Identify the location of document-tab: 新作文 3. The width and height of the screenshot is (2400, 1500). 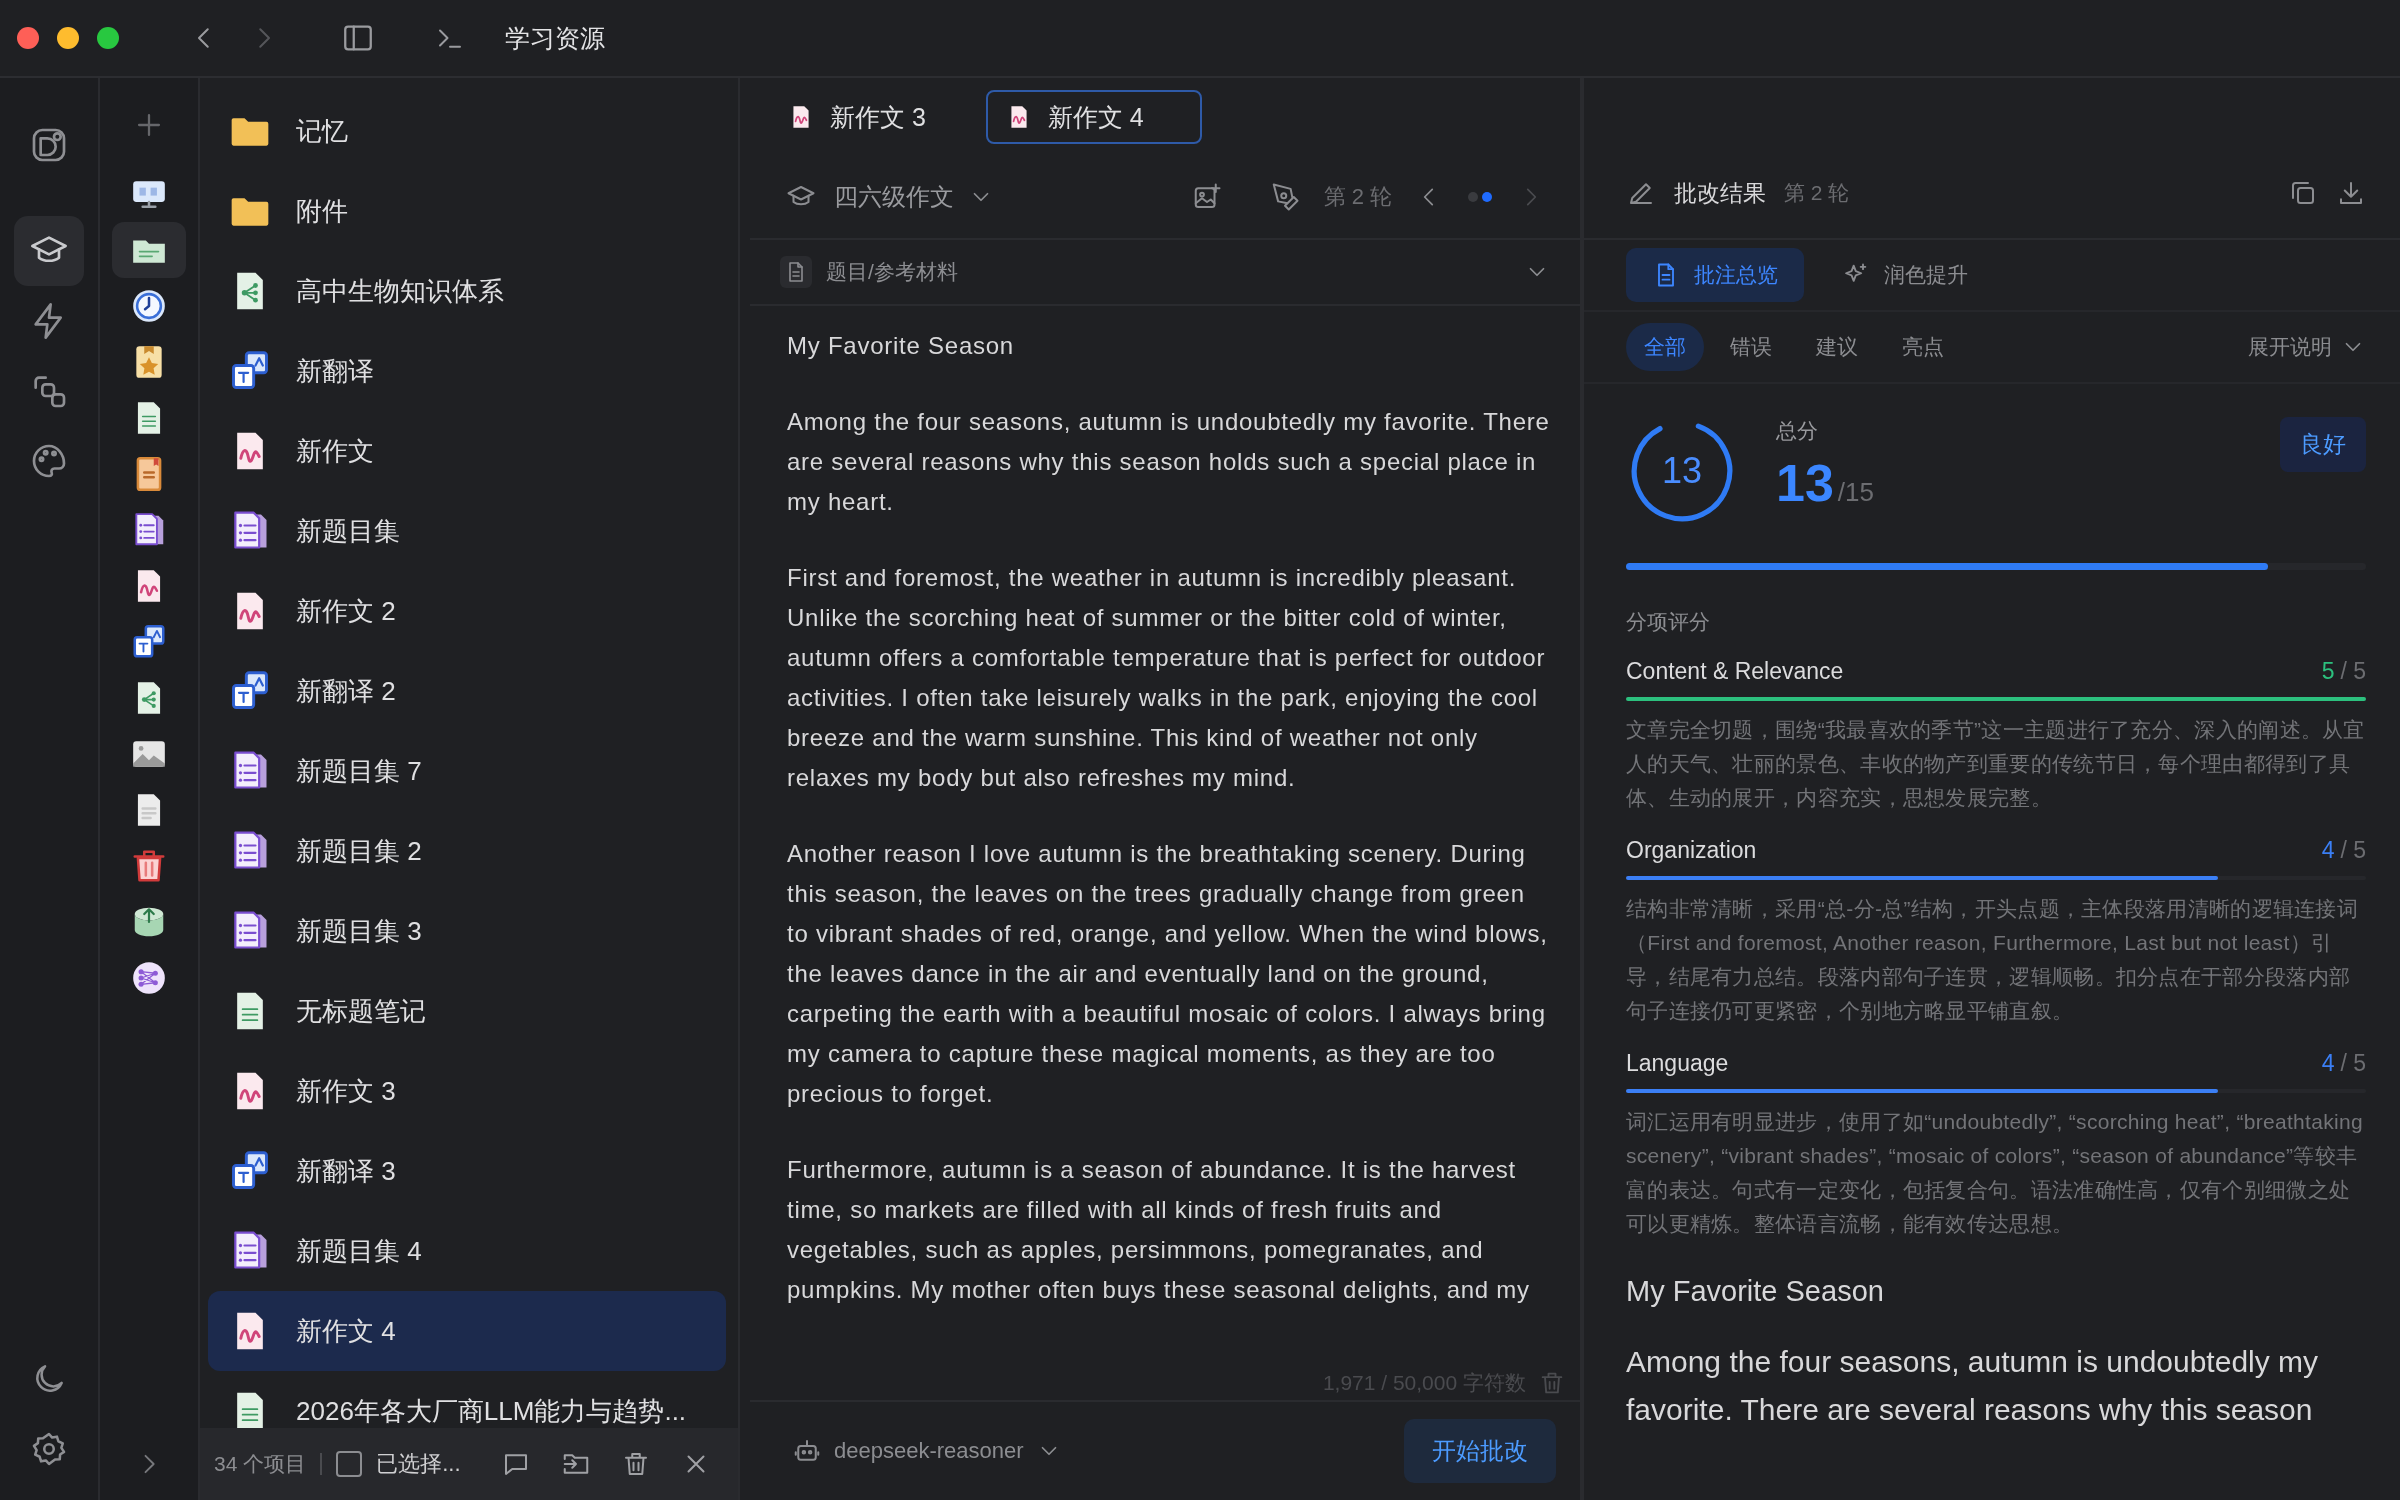
(857, 117).